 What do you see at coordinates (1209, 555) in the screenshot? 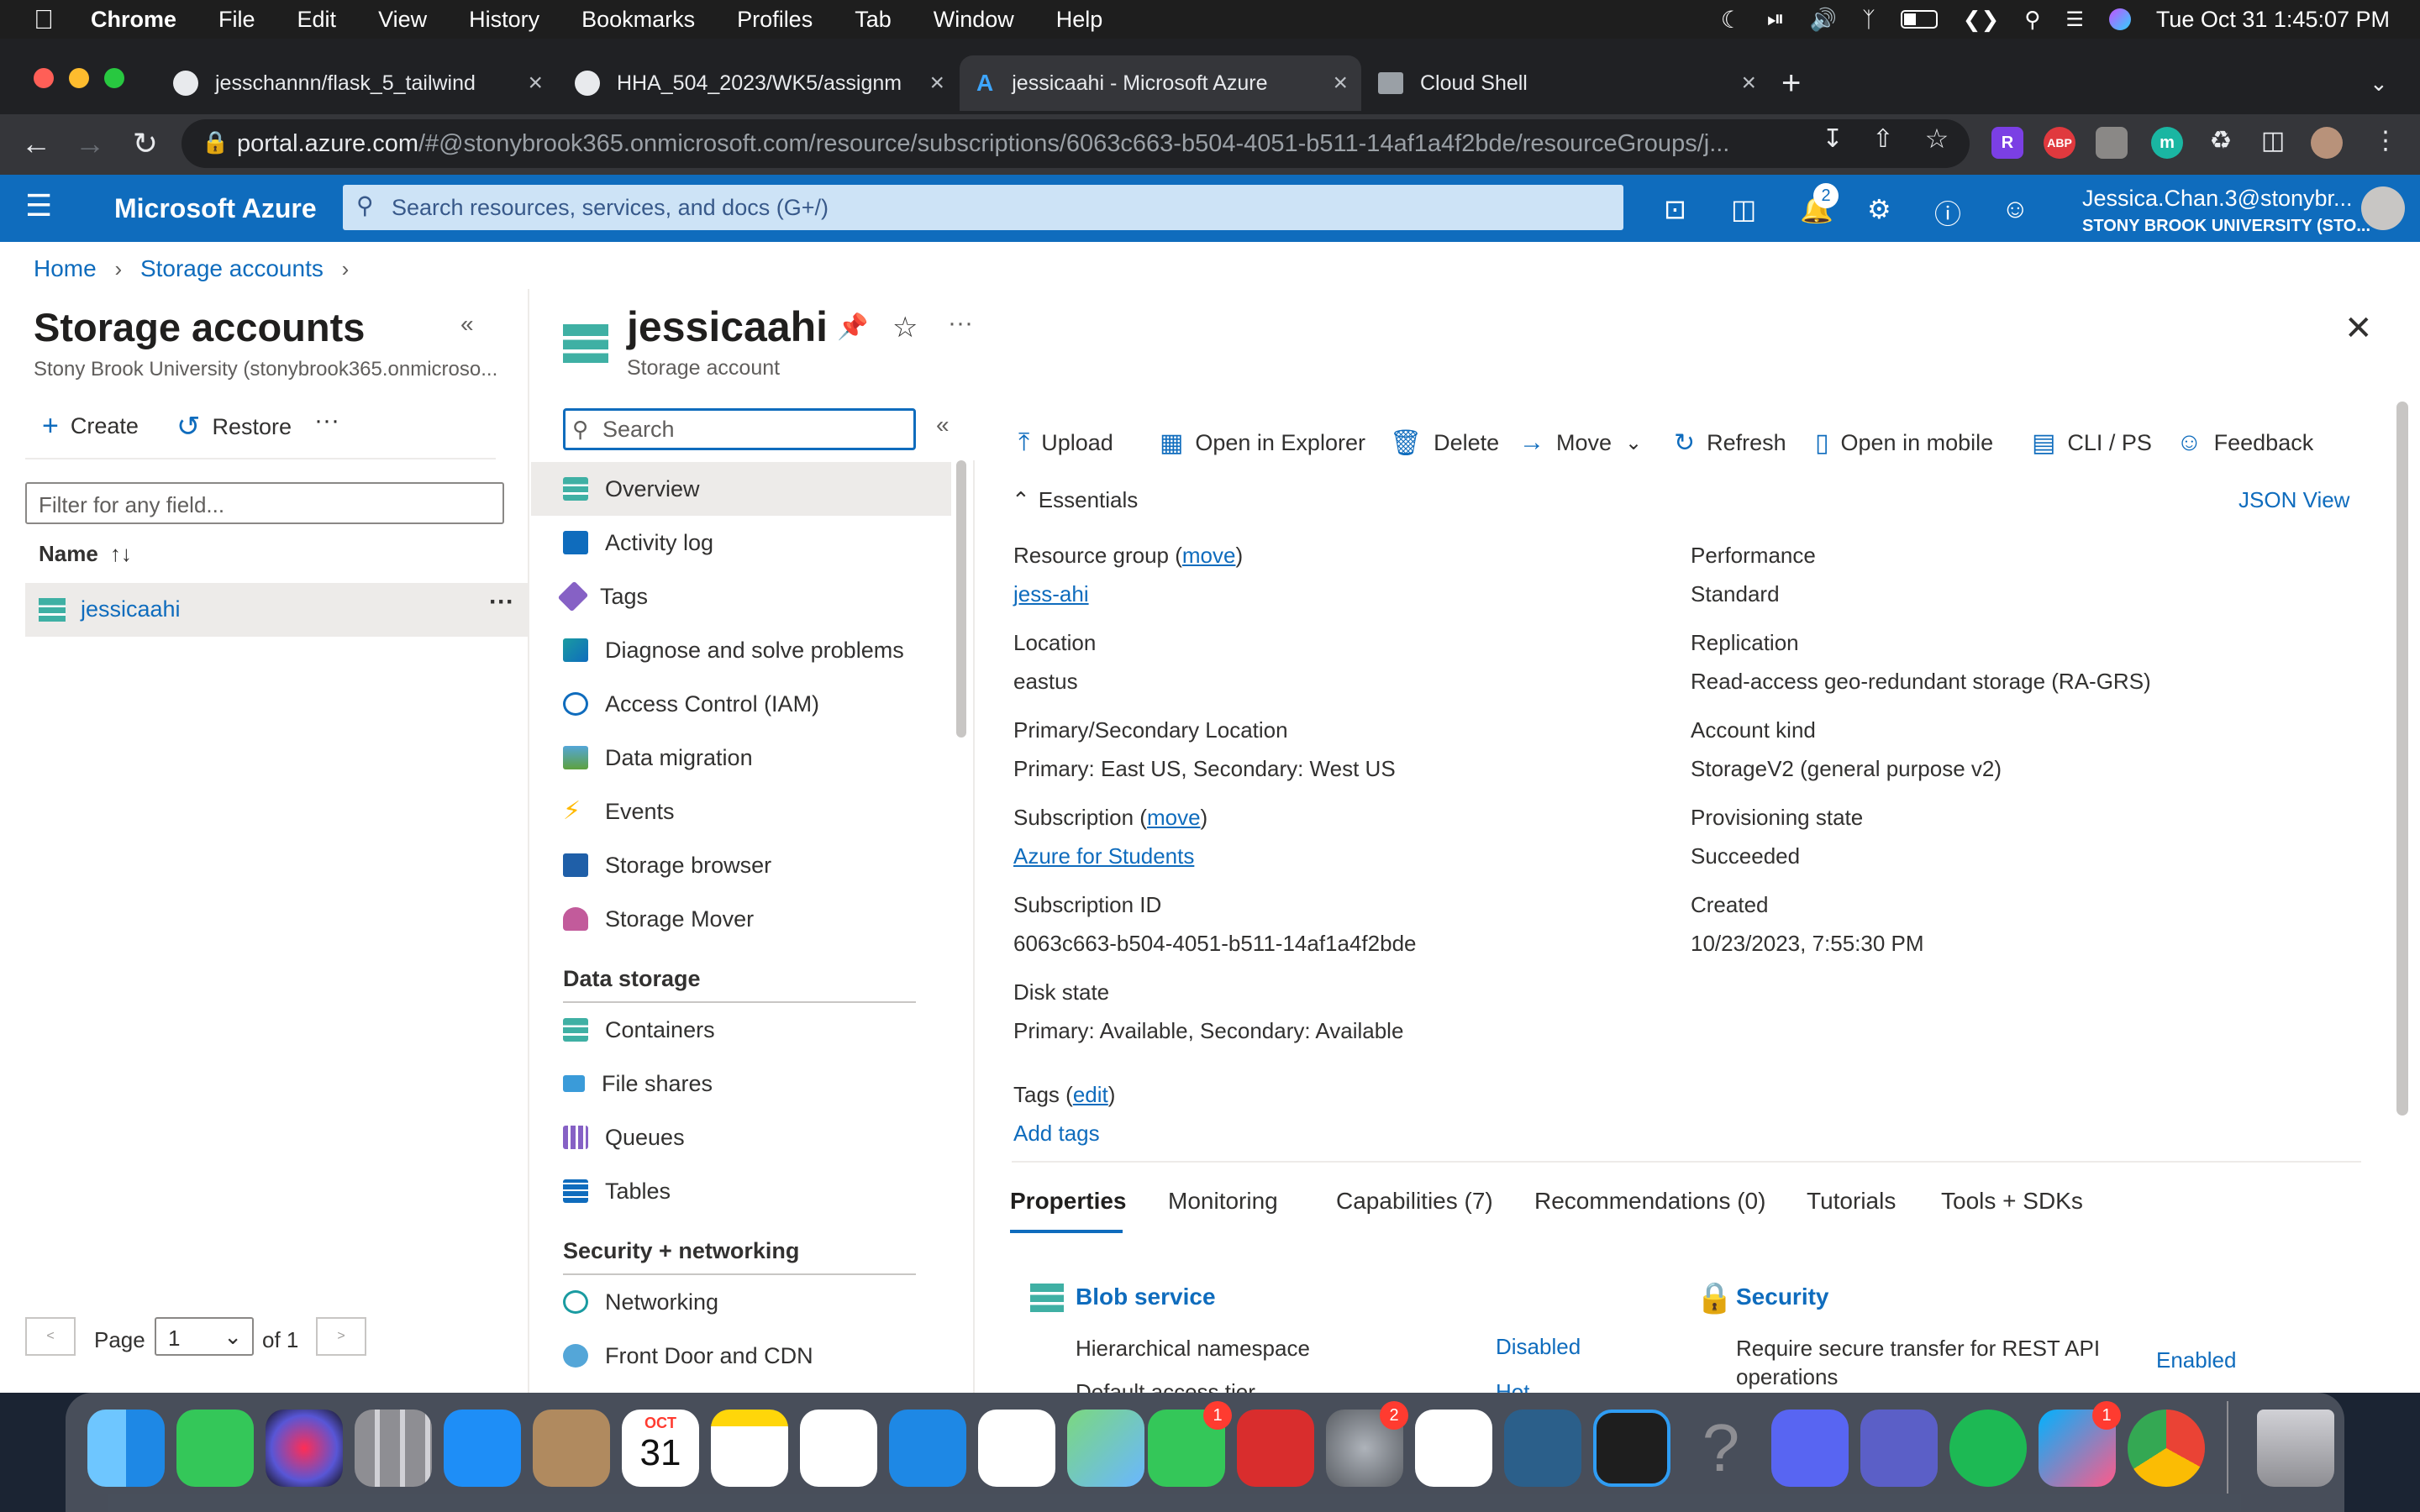
I see `move-resource-group-link: move` at bounding box center [1209, 555].